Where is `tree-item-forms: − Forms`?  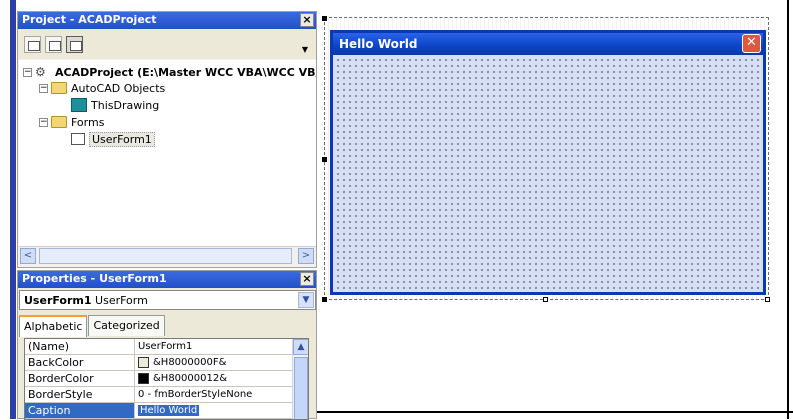
tree-item-forms: − Forms is located at coordinates (71, 122).